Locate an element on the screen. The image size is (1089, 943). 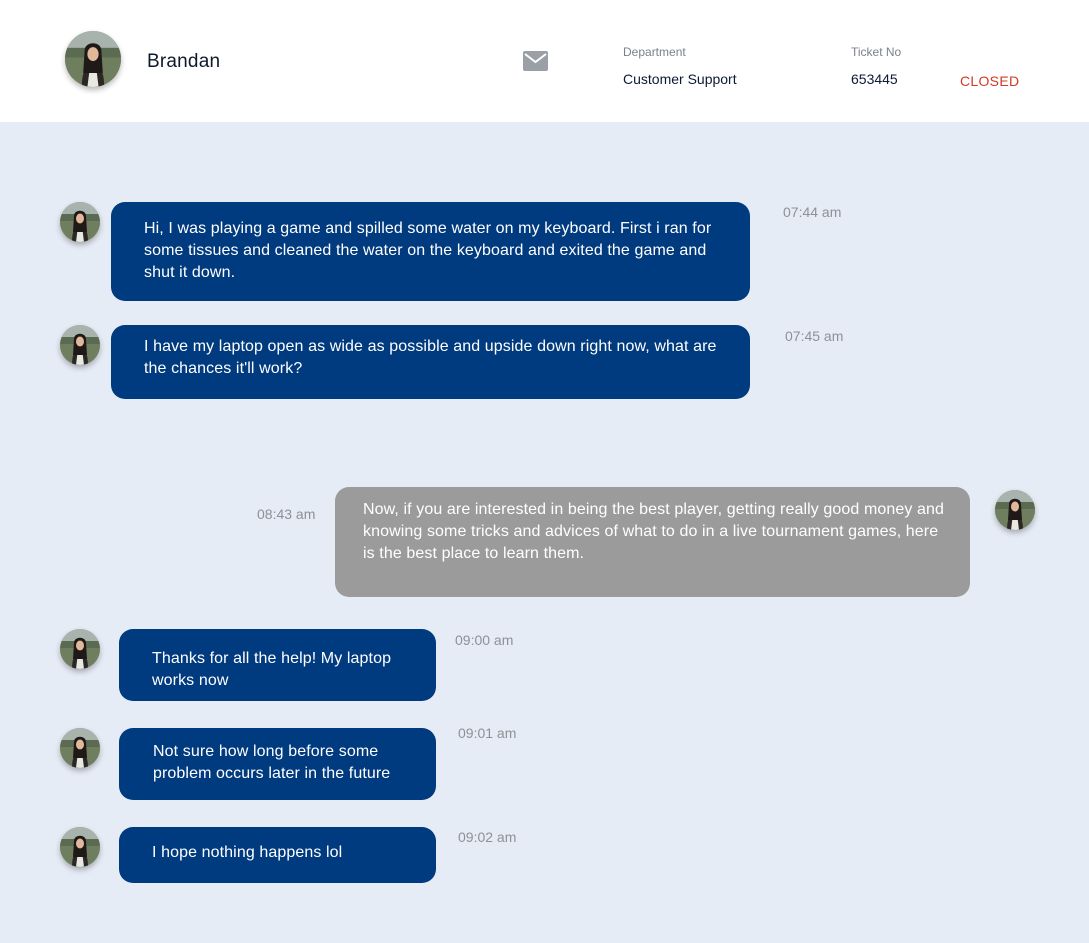
department-label: Department is located at coordinates (654, 52).